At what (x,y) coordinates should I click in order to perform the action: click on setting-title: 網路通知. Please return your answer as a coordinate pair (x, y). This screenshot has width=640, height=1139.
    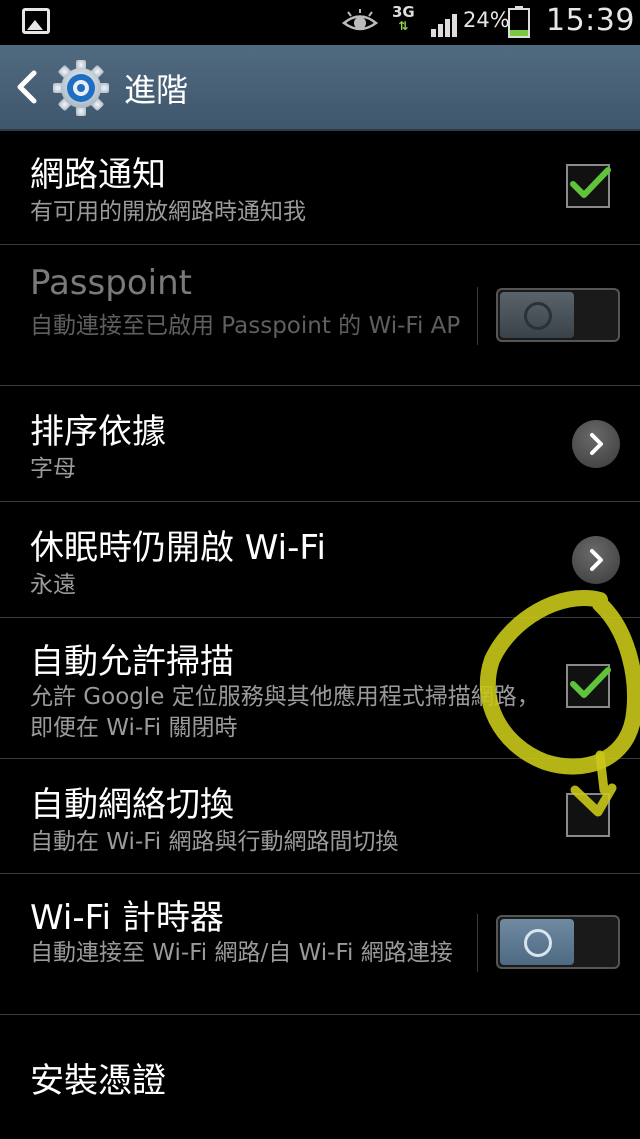
    Looking at the image, I should click on (98, 175).